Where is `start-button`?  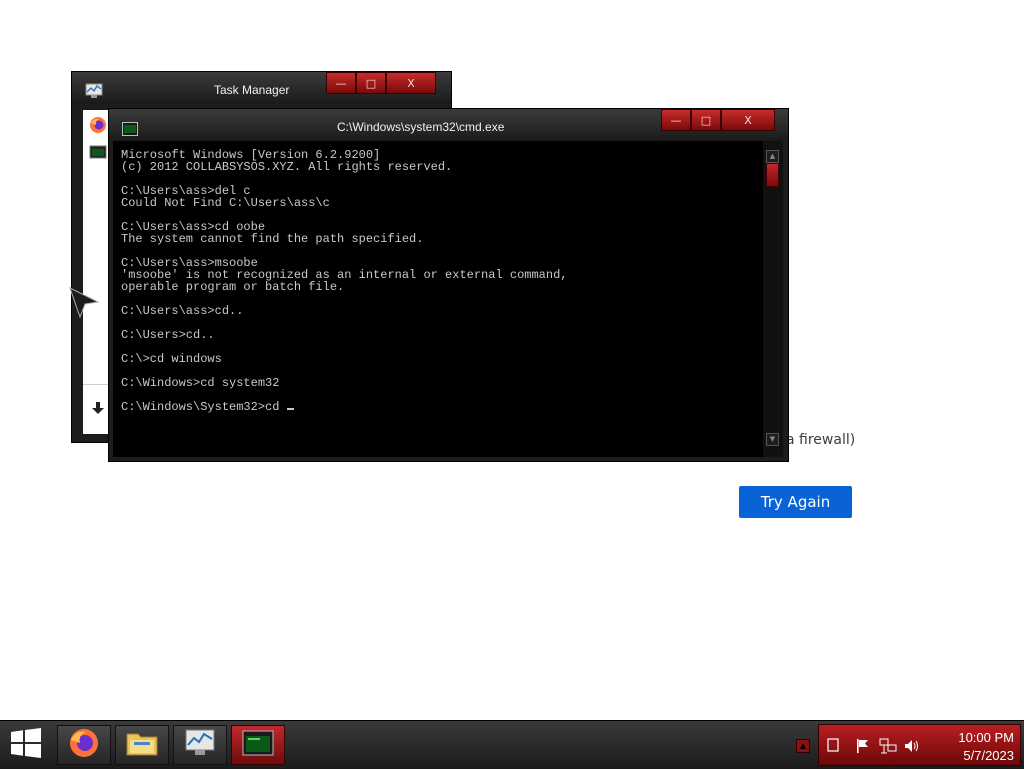 start-button is located at coordinates (26, 745).